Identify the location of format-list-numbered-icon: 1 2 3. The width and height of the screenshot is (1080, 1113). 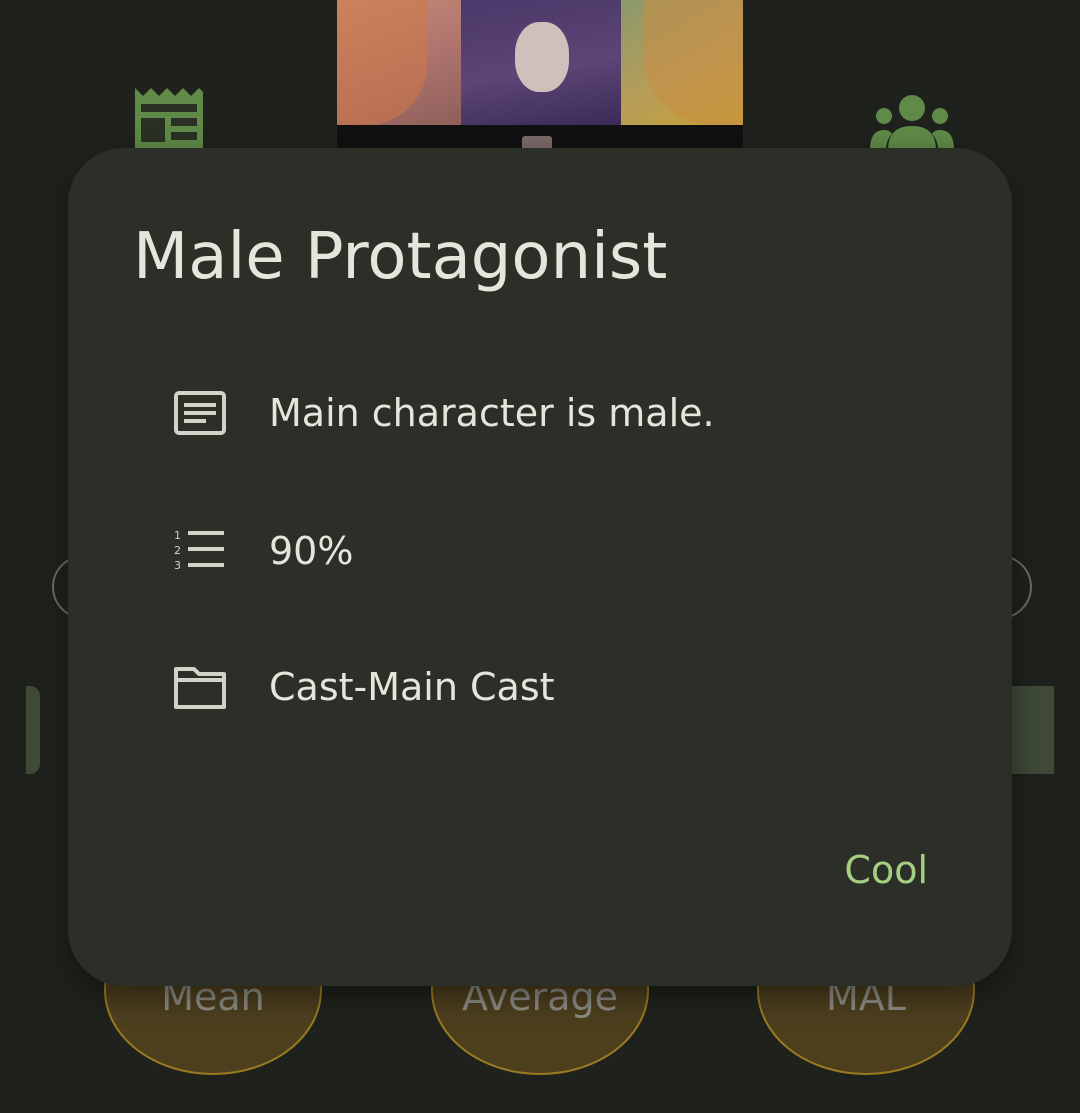
(200, 551).